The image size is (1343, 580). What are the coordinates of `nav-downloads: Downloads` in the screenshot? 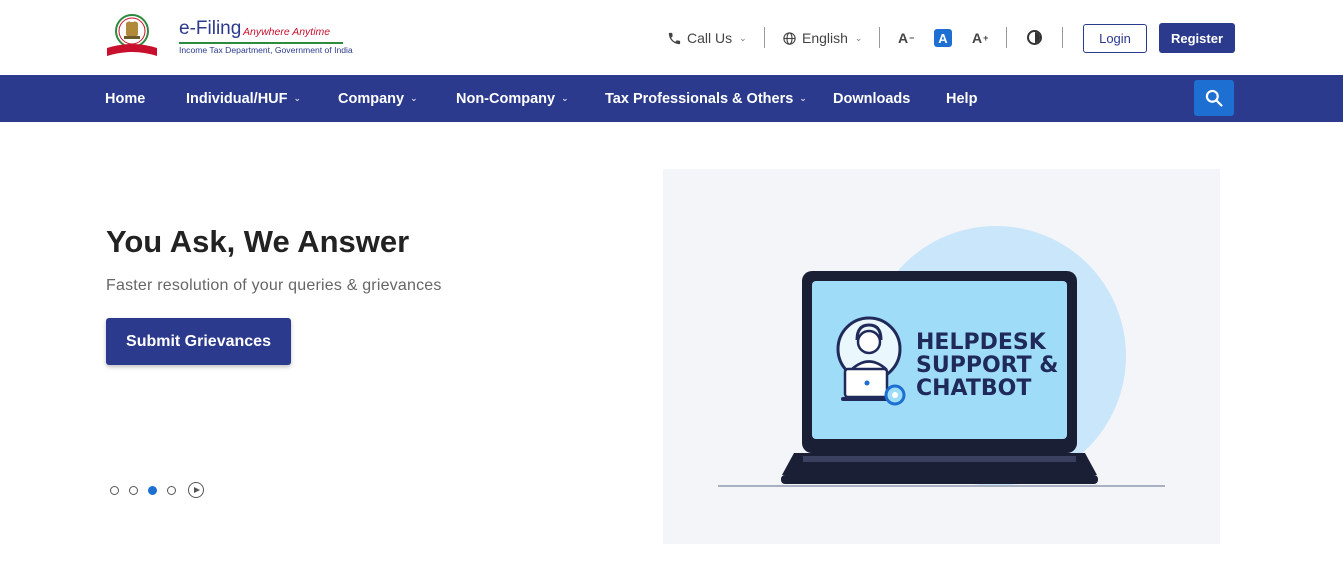 It's located at (871, 98).